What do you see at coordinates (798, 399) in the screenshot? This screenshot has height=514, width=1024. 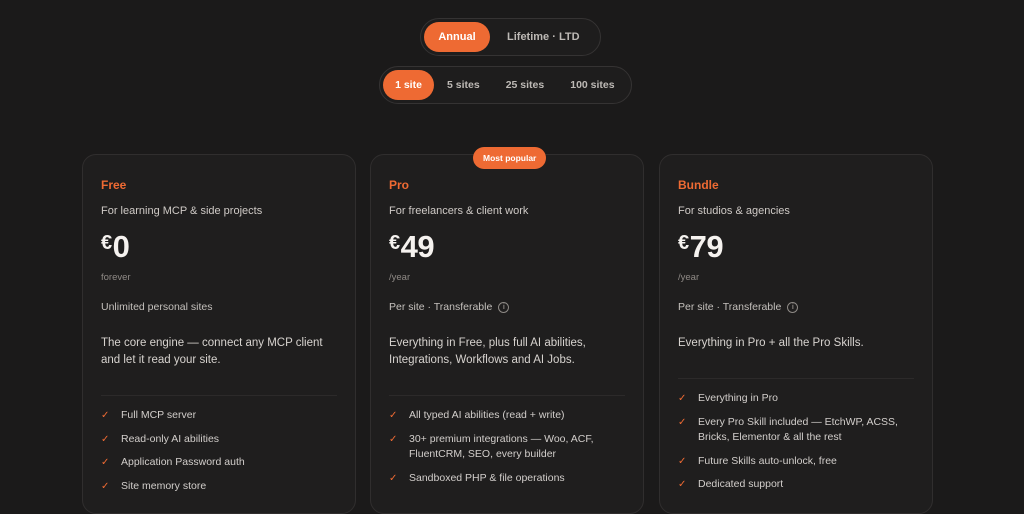 I see `feature-item: ✓ Everything in Pro` at bounding box center [798, 399].